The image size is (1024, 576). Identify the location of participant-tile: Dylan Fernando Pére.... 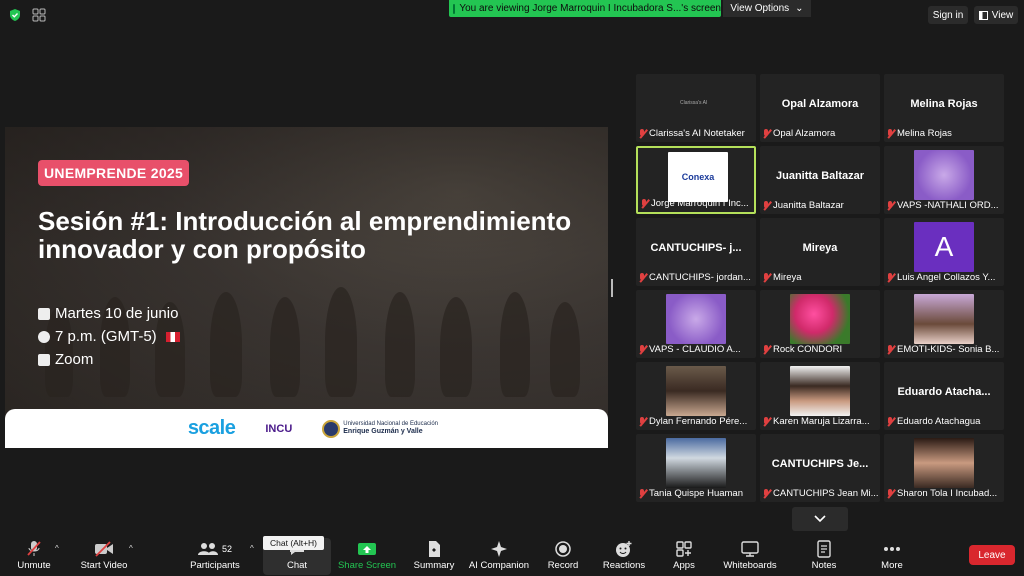
(696, 396).